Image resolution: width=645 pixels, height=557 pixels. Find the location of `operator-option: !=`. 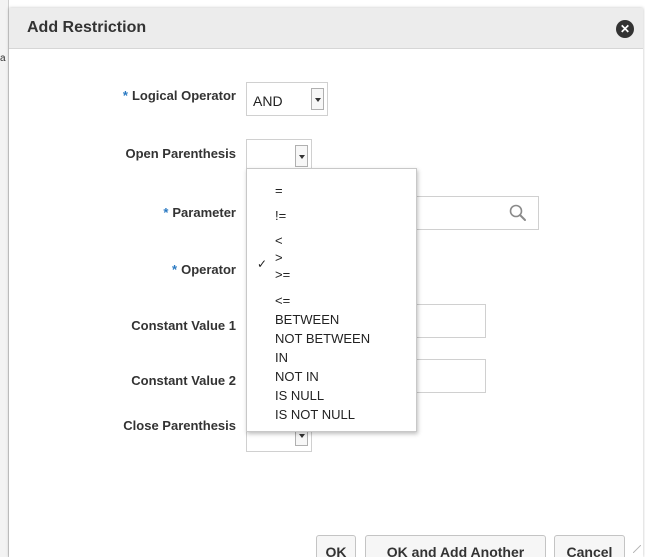

operator-option: != is located at coordinates (280, 216).